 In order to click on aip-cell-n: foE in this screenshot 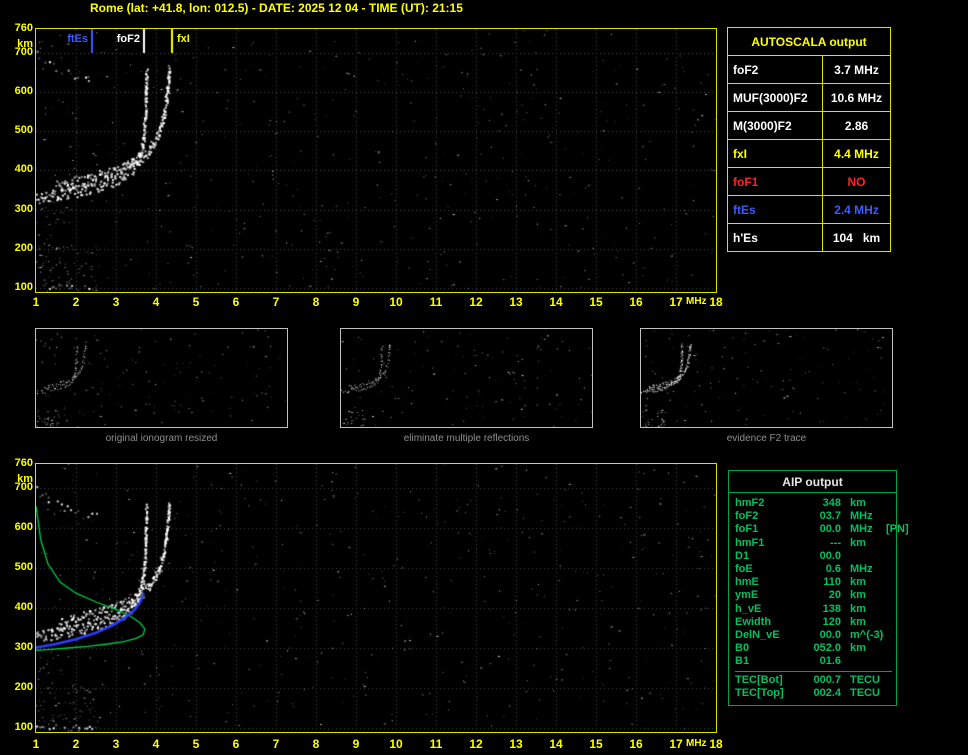, I will do `click(744, 569)`.